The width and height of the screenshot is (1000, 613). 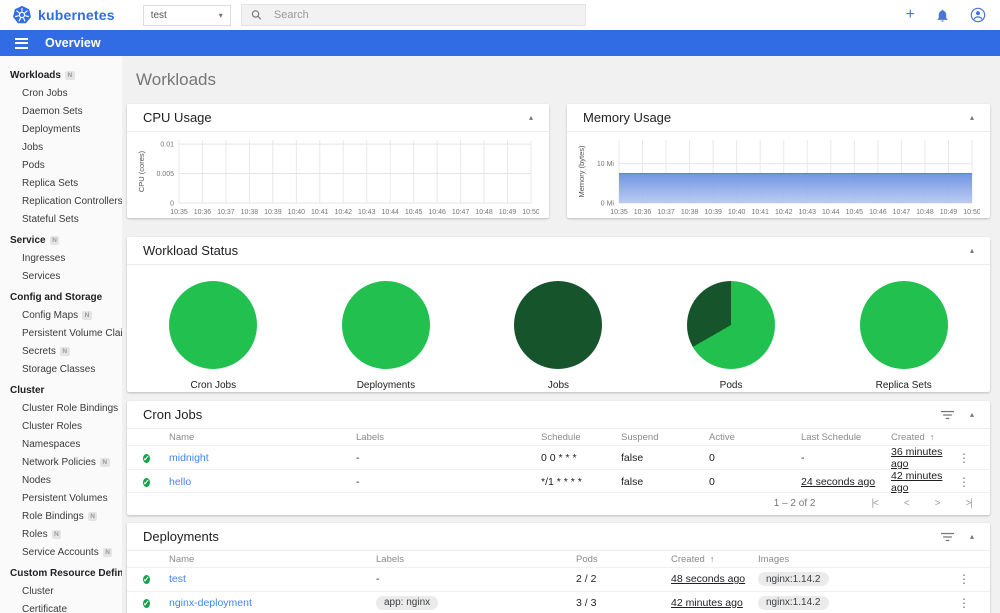 What do you see at coordinates (213, 325) in the screenshot?
I see `cron-jobs-pie-chart` at bounding box center [213, 325].